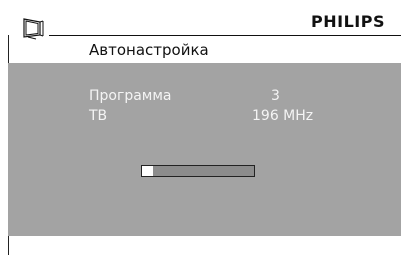 Image resolution: width=401 pixels, height=255 pixels. What do you see at coordinates (149, 50) in the screenshot?
I see `page-title: Автонастройка` at bounding box center [149, 50].